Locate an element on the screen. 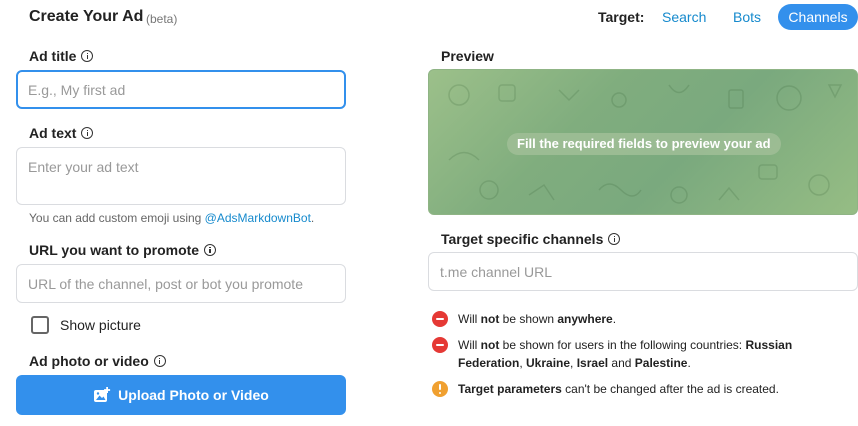 The width and height of the screenshot is (858, 426). ad-photo-label-text: Ad photo or video is located at coordinates (89, 361).